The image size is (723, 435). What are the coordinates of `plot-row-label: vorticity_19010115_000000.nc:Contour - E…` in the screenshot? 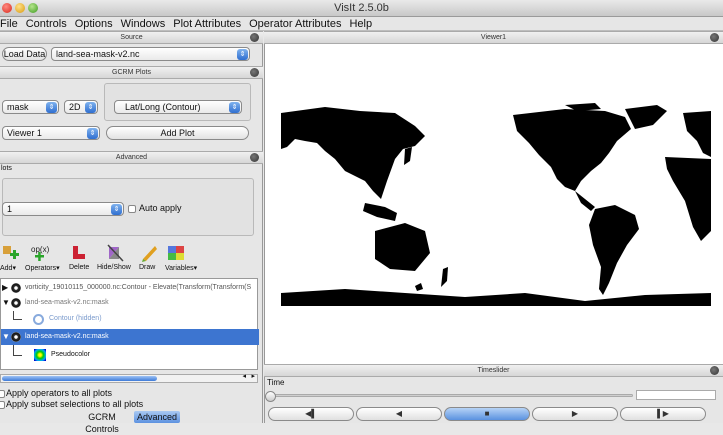 It's located at (138, 287).